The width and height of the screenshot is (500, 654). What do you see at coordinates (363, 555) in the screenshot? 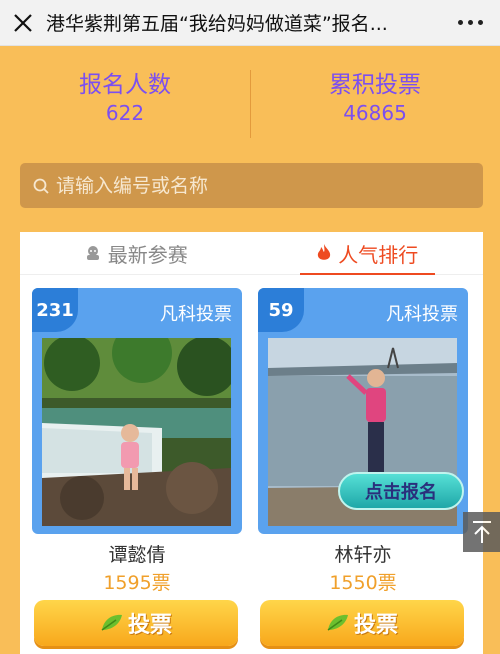
I see `contestant-name: 林轩亦` at bounding box center [363, 555].